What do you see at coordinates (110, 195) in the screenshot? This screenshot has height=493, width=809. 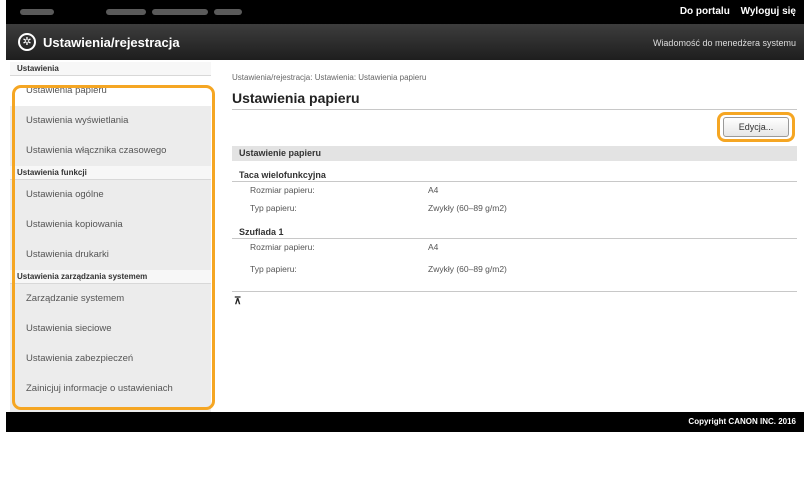 I see `sidebar-item-general-settings: Ustawienia ogólne` at bounding box center [110, 195].